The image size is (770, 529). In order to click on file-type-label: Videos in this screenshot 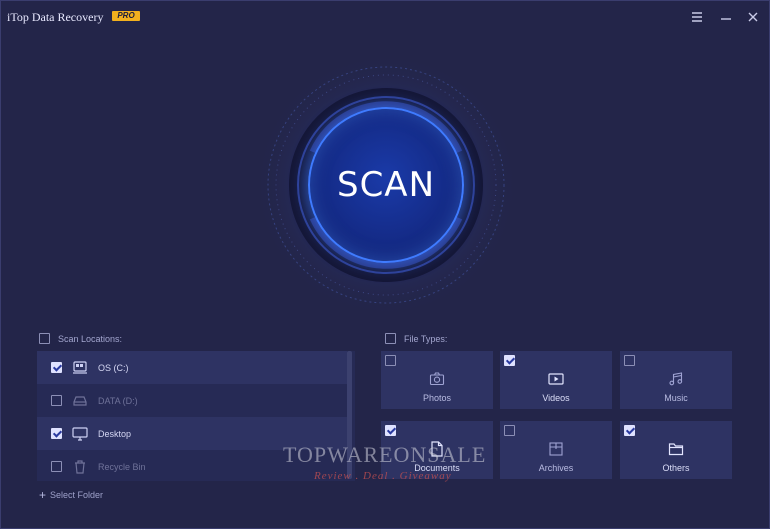, I will do `click(556, 398)`.